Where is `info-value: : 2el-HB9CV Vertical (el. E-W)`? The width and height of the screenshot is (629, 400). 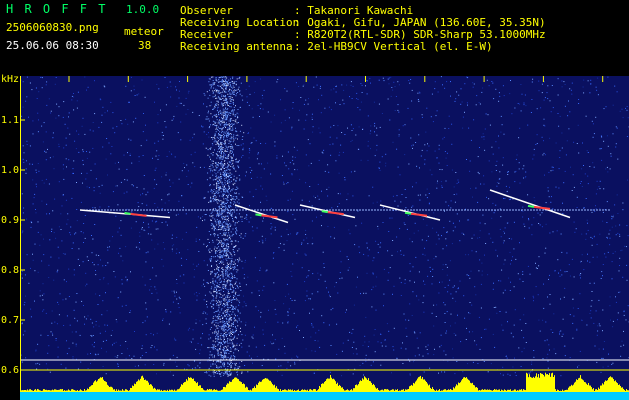
info-value: : 2el-HB9CV Vertical (el. E-W) is located at coordinates (393, 46).